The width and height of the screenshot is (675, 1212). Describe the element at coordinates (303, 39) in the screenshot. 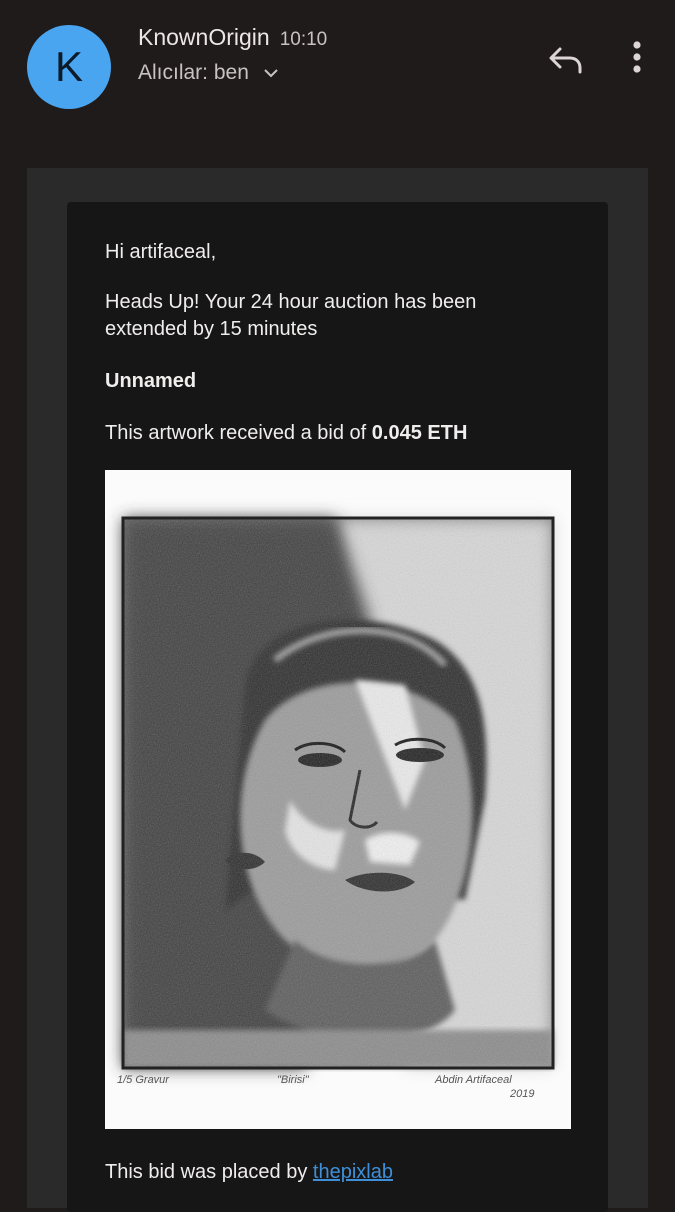

I see `received-time: 10:10` at that location.